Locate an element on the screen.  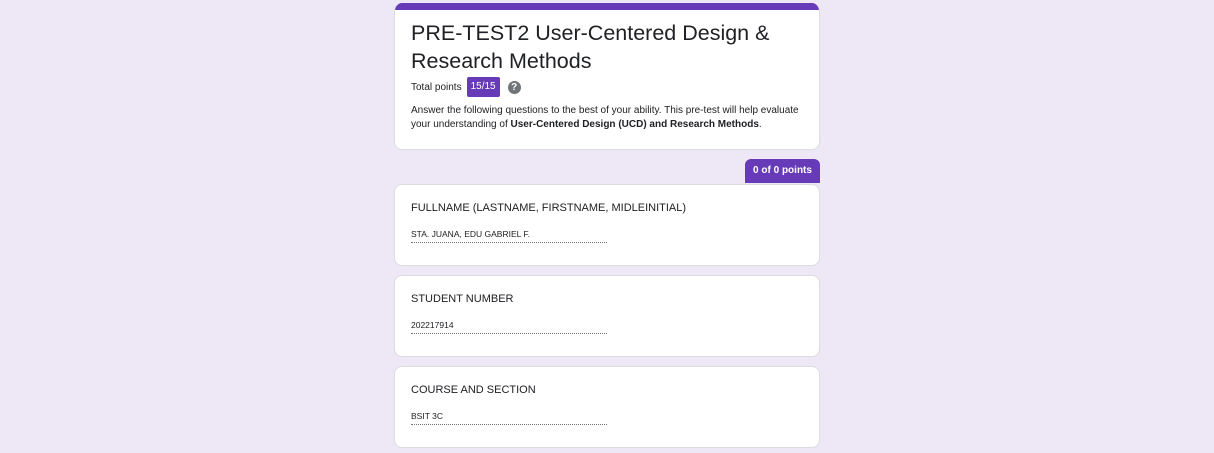
answer-field: STA. JUANA, EDU GABRIEL F. is located at coordinates (509, 235).